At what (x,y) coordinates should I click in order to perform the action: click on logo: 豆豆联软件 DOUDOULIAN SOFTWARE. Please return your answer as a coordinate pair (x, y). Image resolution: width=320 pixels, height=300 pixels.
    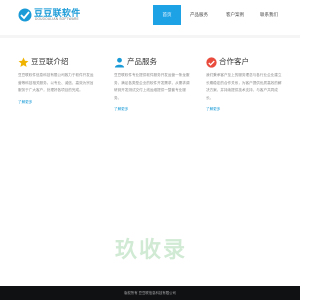
    Looking at the image, I should click on (49, 16).